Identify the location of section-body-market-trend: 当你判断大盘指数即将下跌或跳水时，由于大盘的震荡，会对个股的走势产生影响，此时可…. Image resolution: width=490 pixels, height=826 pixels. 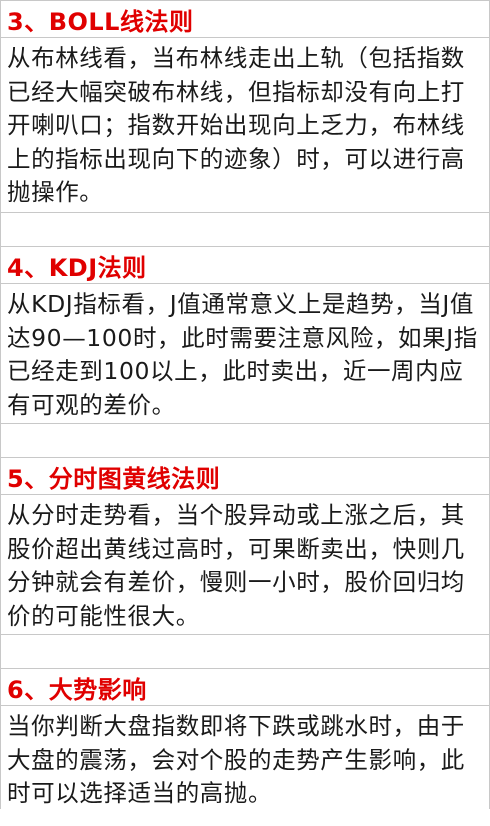
(236, 759).